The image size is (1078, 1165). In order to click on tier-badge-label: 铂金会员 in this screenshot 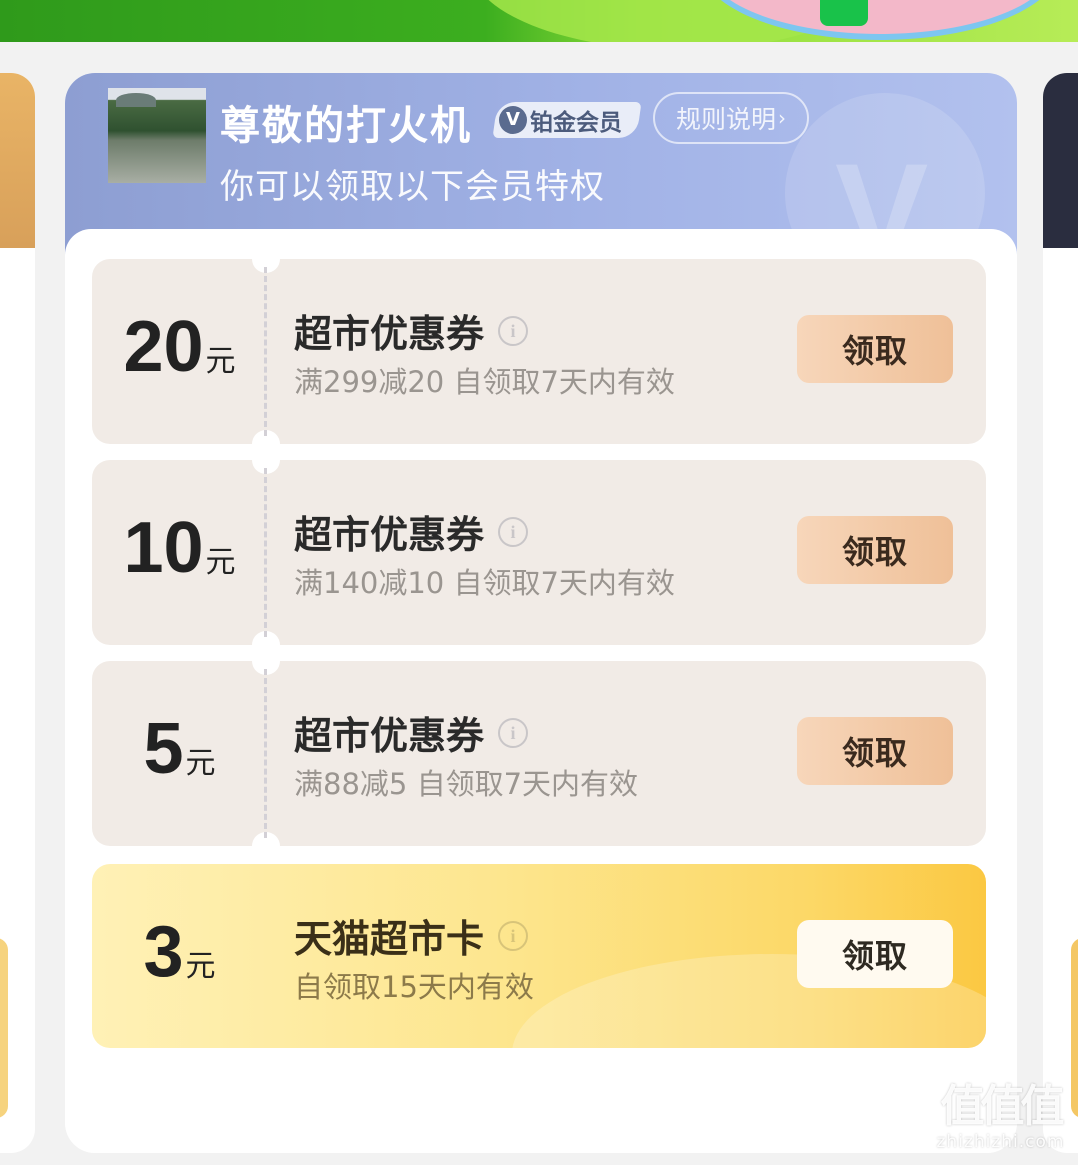, I will do `click(576, 123)`.